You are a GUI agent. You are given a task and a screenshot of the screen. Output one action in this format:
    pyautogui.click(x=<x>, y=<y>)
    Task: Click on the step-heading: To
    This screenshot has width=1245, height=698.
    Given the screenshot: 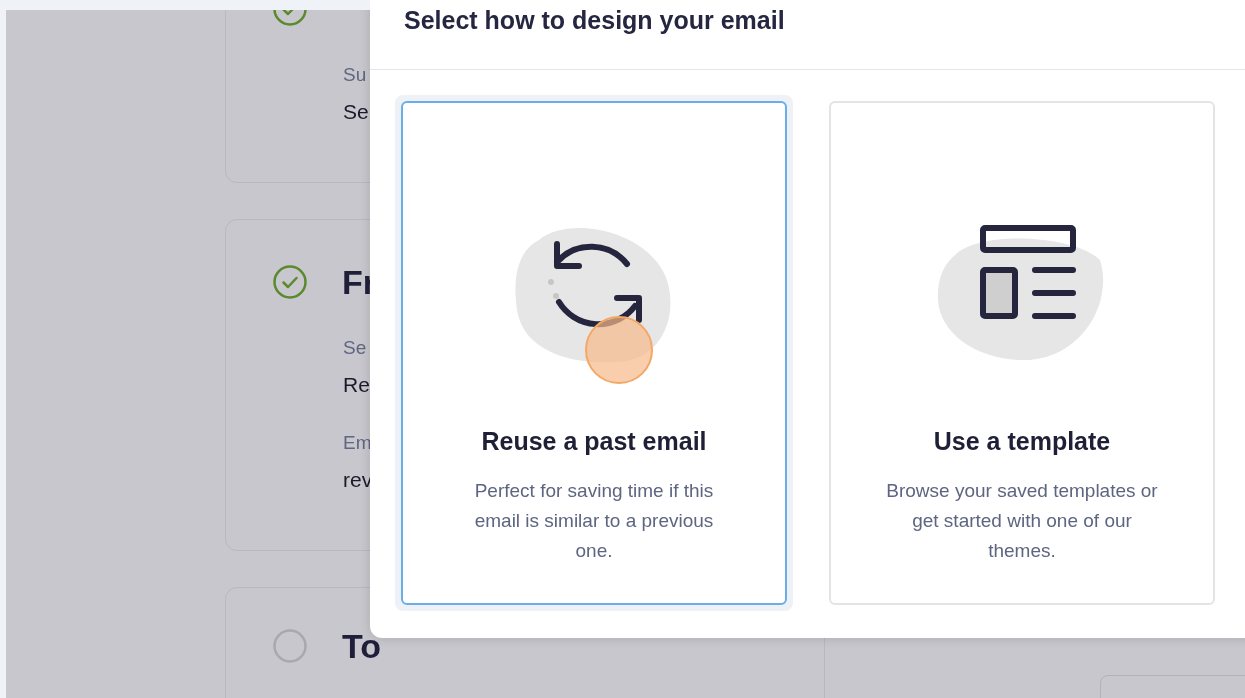 What is the action you would take?
    pyautogui.click(x=361, y=646)
    